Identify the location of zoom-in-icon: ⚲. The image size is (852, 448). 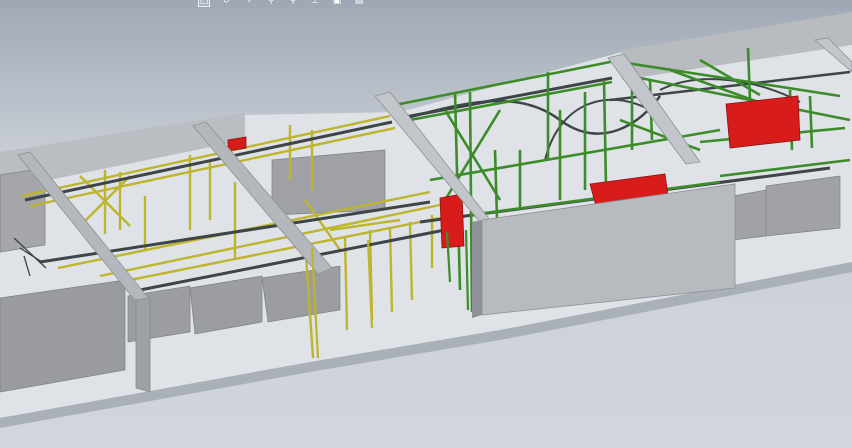
(271, 3).